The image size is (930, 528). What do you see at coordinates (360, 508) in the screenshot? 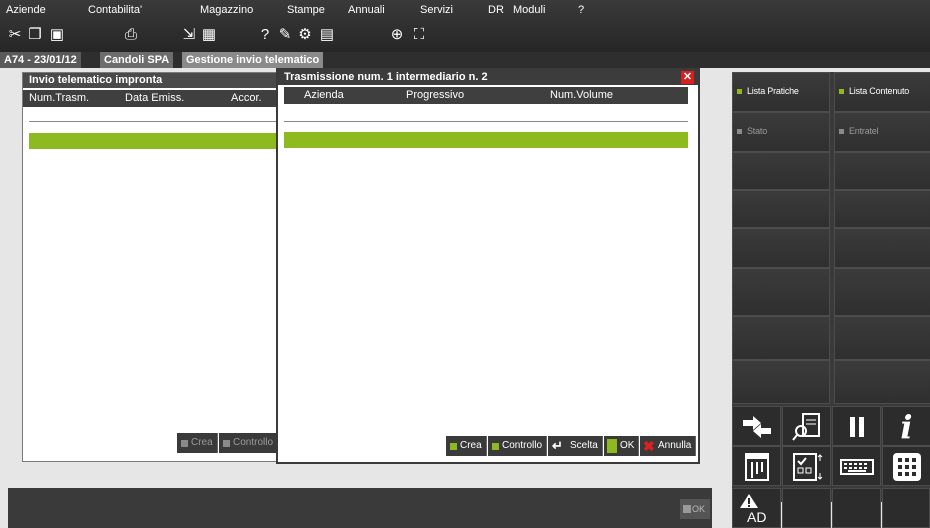
I see `status-bar` at bounding box center [360, 508].